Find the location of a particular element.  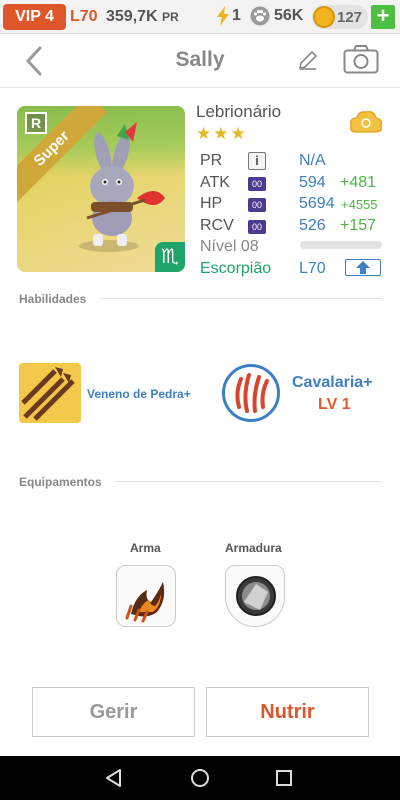

monster-name: Lebrionário is located at coordinates (239, 111).